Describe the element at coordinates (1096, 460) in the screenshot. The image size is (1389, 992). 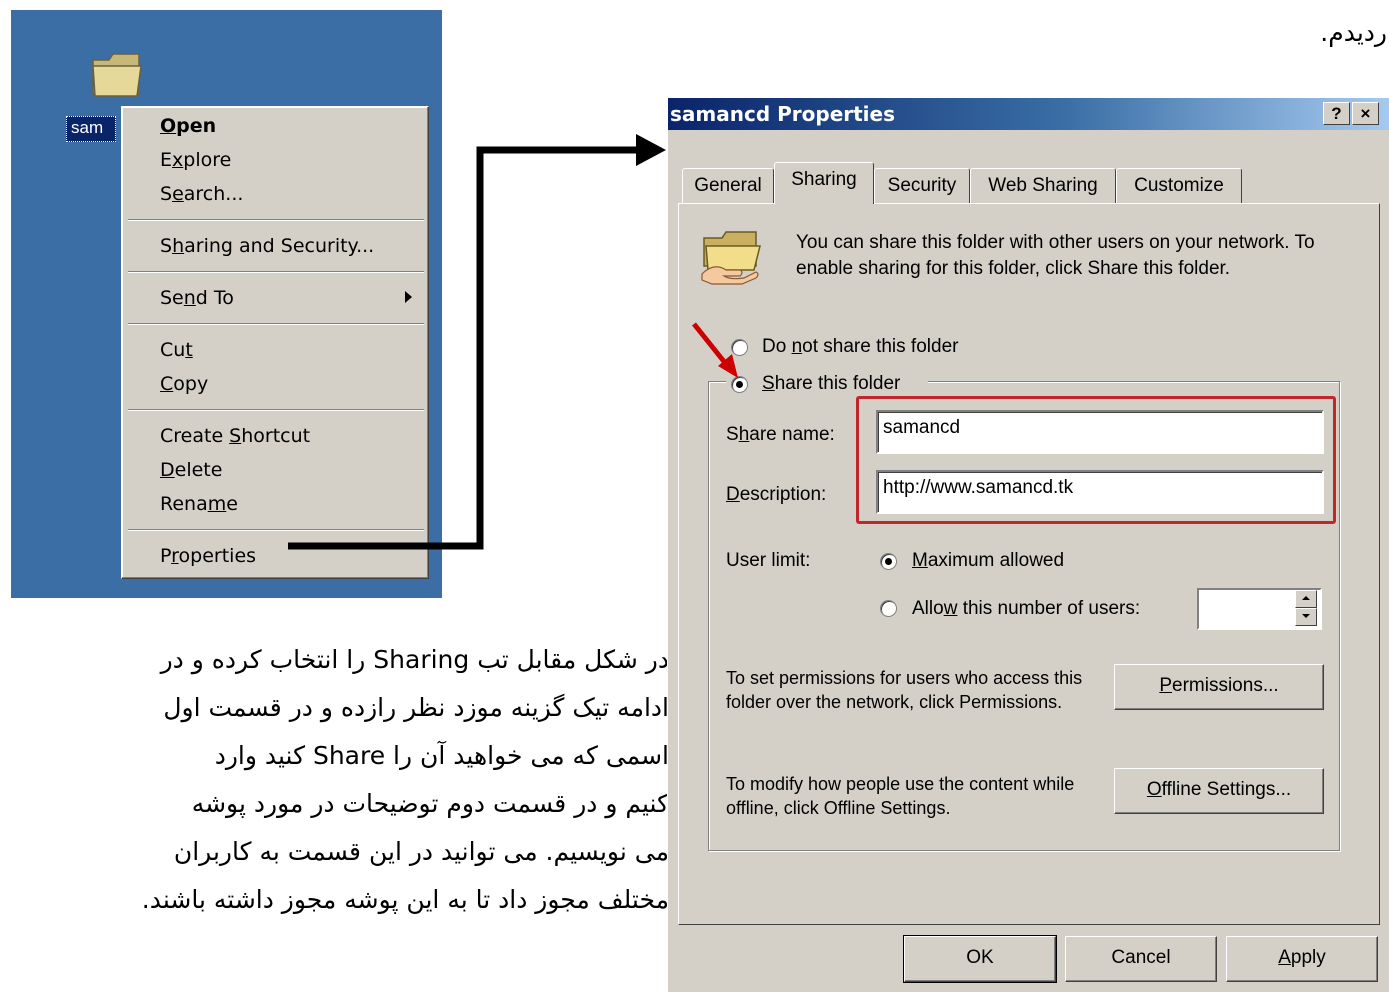
I see `highlight-box` at that location.